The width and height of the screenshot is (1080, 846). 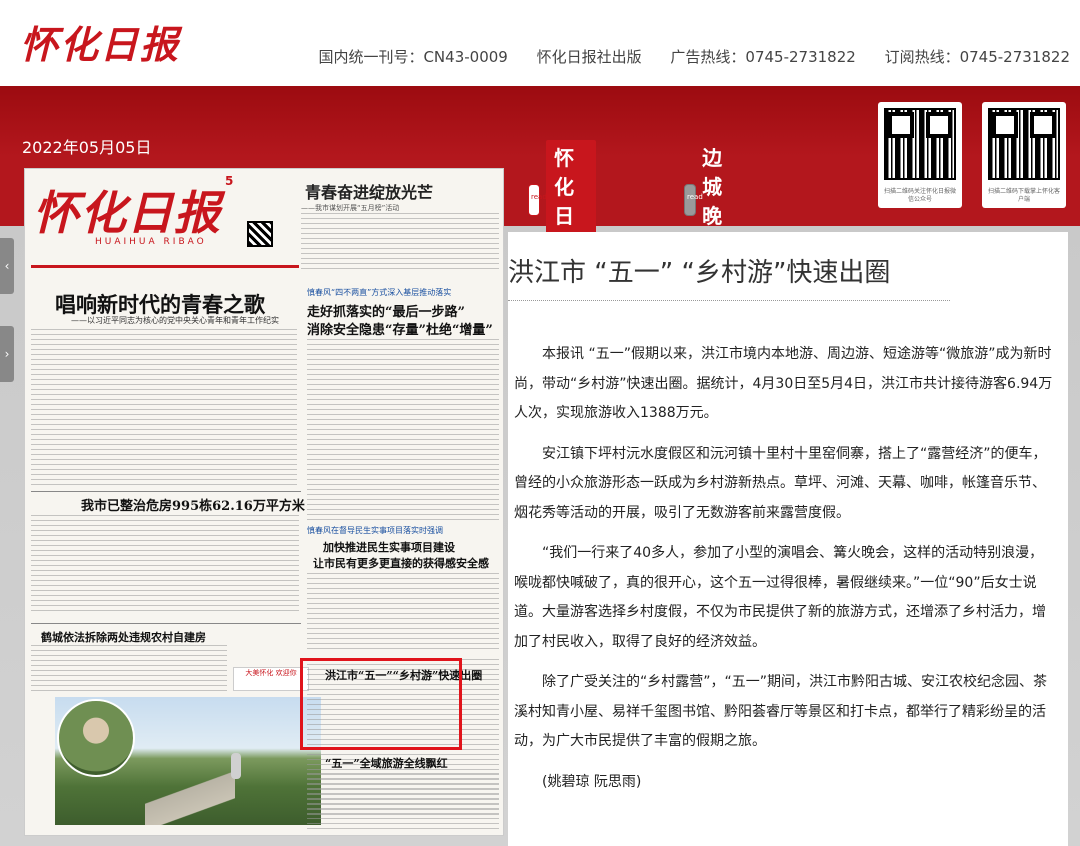 I want to click on article-title: 洪江市 “五一” “乡村游”快速出圈, so click(x=699, y=273).